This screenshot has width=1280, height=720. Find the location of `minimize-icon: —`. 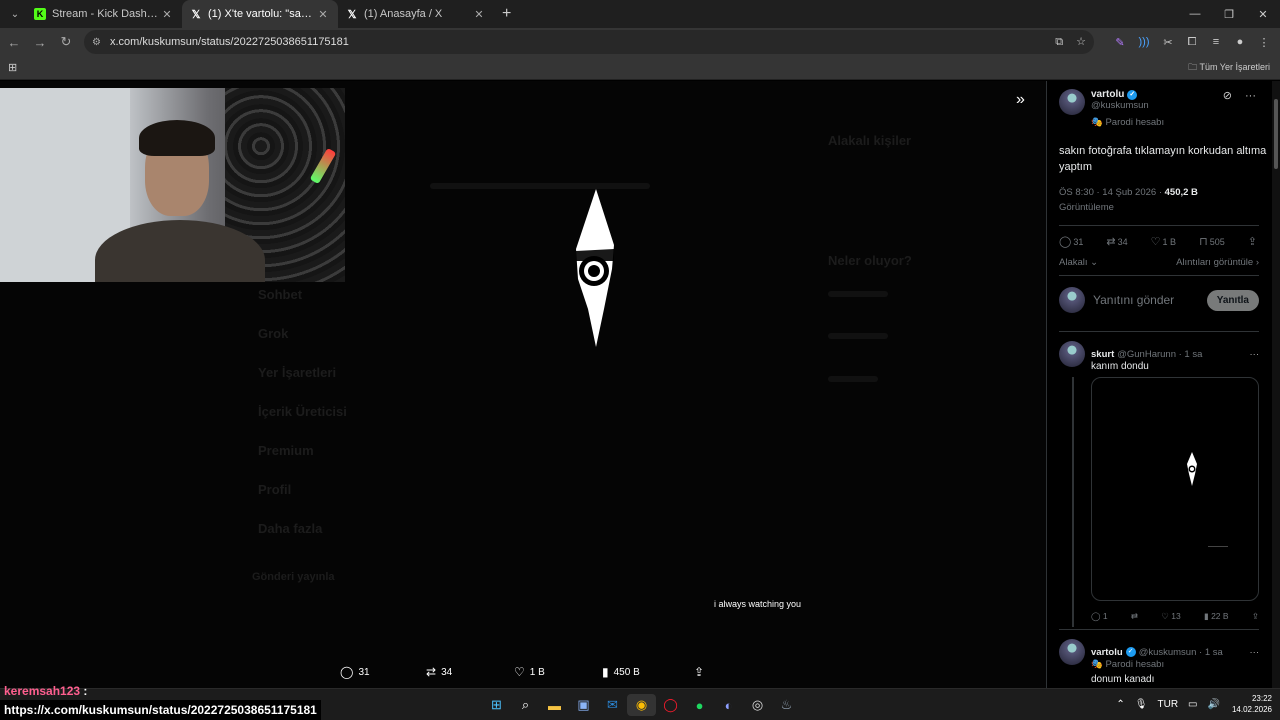

minimize-icon: — is located at coordinates (1195, 14).